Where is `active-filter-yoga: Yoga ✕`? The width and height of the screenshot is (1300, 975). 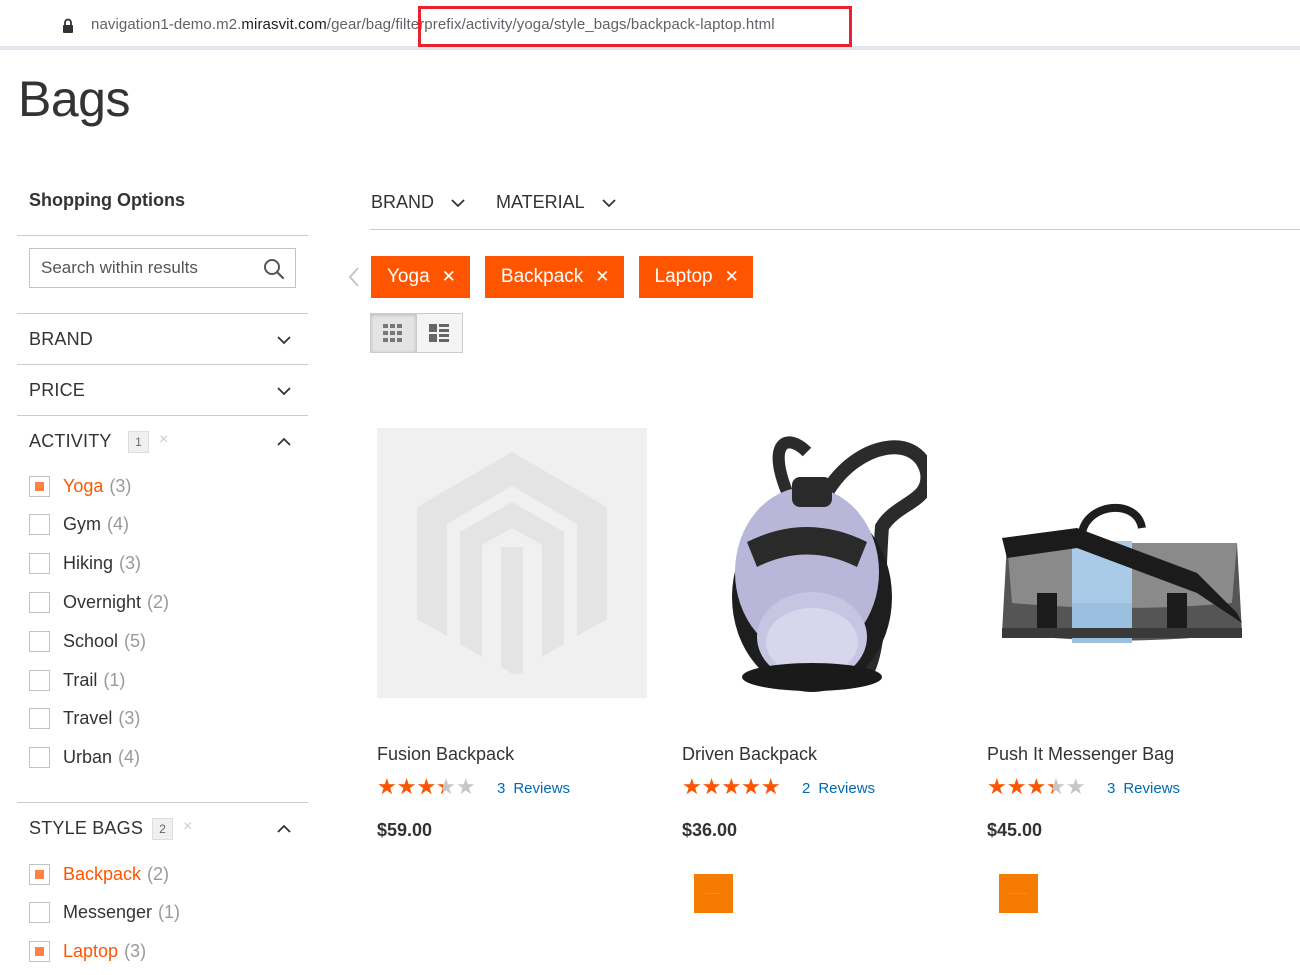 active-filter-yoga: Yoga ✕ is located at coordinates (420, 277).